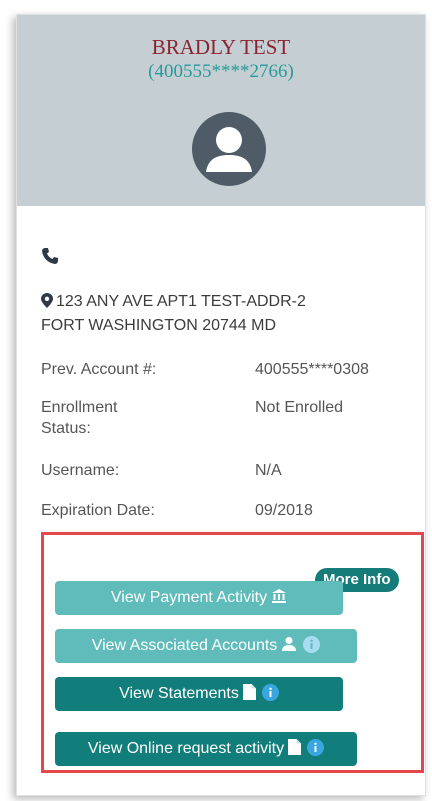 The height and width of the screenshot is (801, 432). What do you see at coordinates (98, 510) in the screenshot?
I see `expiration-date-label: Expiration Date:` at bounding box center [98, 510].